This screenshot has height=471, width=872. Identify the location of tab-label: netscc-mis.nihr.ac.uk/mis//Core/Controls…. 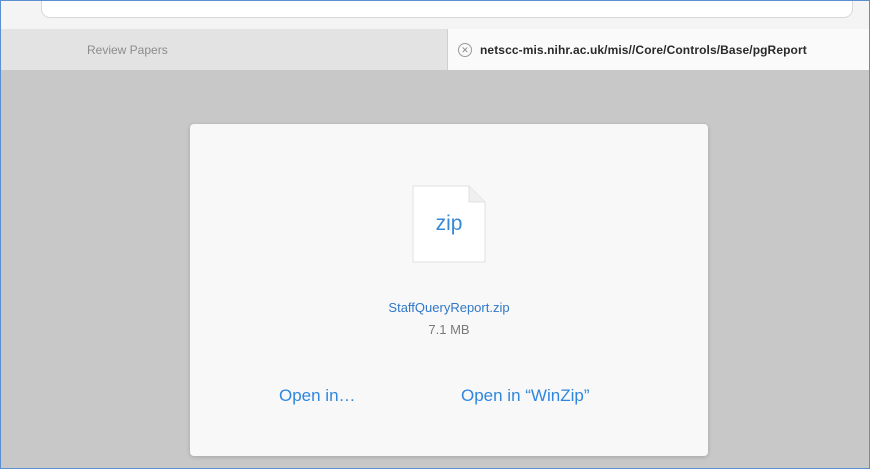
(643, 49).